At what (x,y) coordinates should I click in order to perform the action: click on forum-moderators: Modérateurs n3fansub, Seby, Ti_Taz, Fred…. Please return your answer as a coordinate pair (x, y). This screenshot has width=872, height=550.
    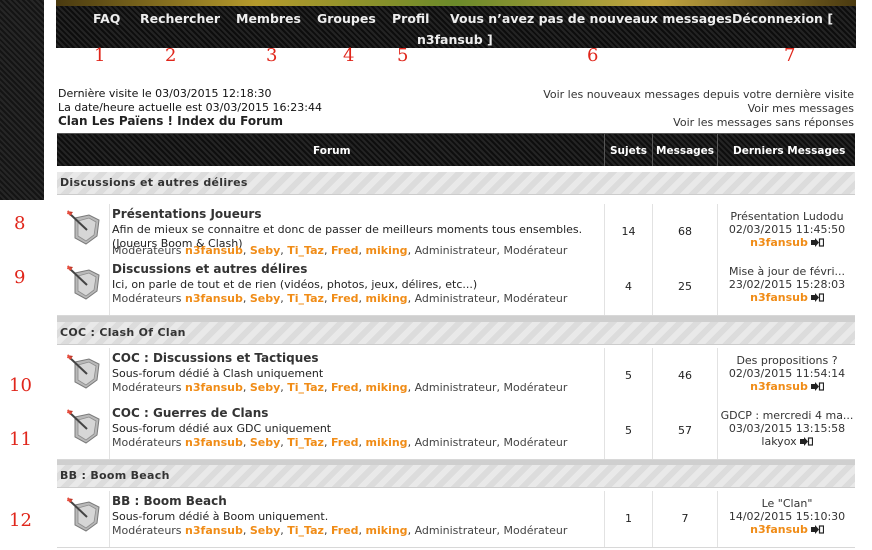
    Looking at the image, I should click on (340, 530).